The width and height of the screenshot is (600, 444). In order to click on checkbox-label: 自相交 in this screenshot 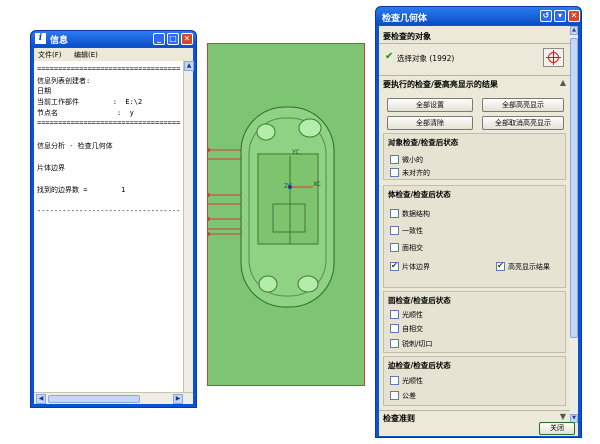, I will do `click(412, 329)`.